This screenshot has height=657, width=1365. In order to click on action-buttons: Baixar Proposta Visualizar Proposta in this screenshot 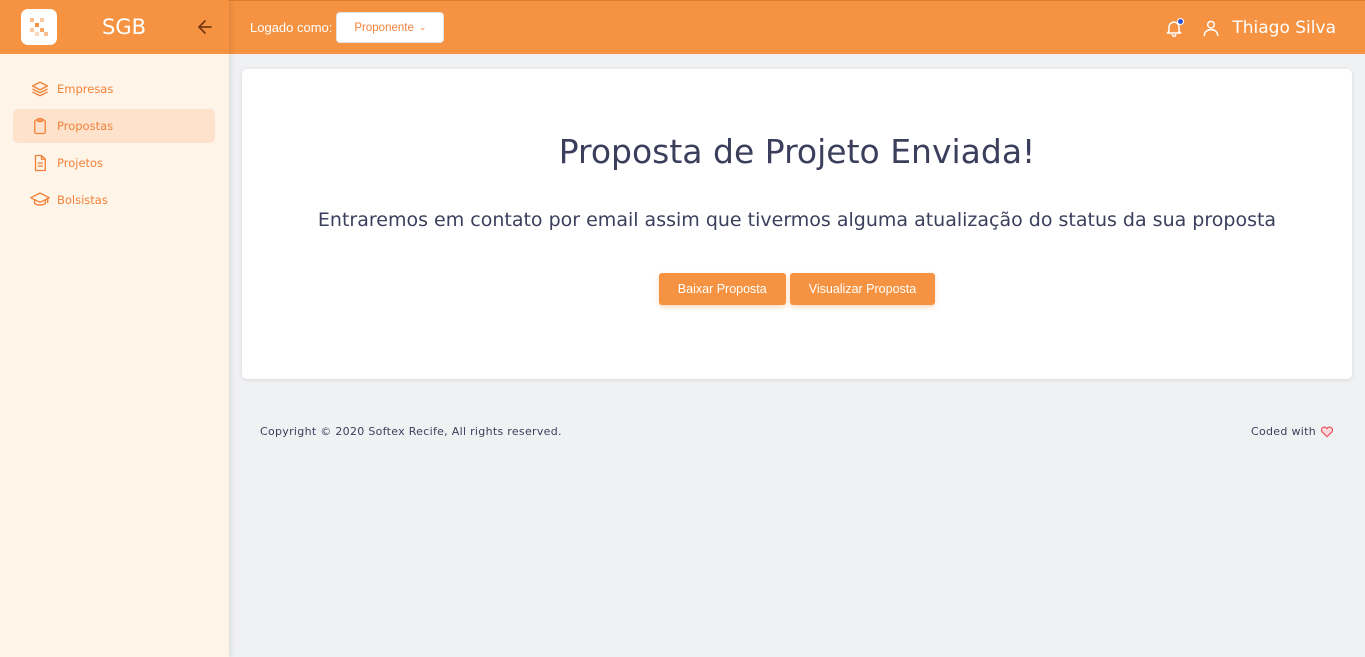, I will do `click(797, 289)`.